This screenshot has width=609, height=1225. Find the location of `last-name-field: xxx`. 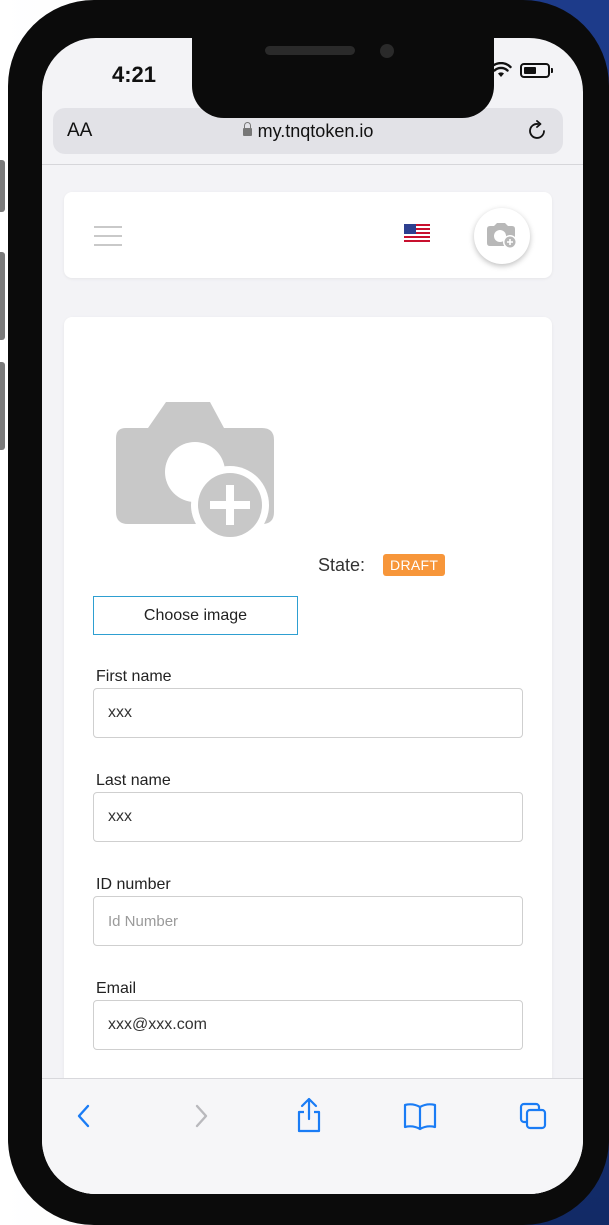

last-name-field: xxx is located at coordinates (308, 817).